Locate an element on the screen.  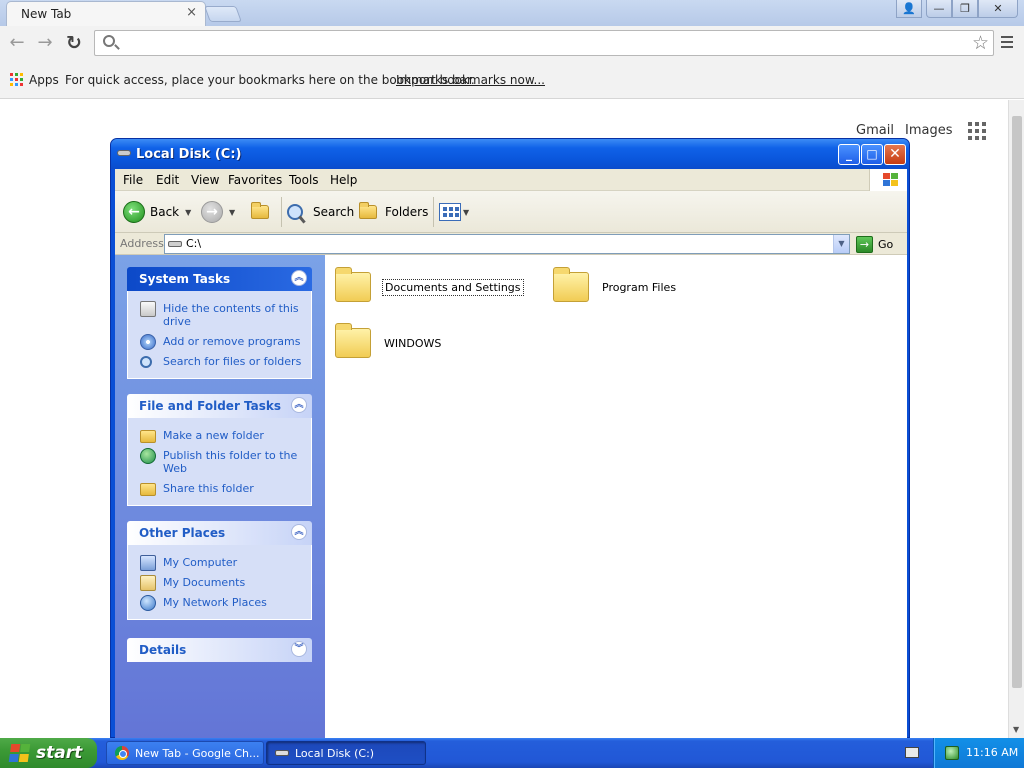
folder-label: Documents and Settings is located at coordinates (453, 287).